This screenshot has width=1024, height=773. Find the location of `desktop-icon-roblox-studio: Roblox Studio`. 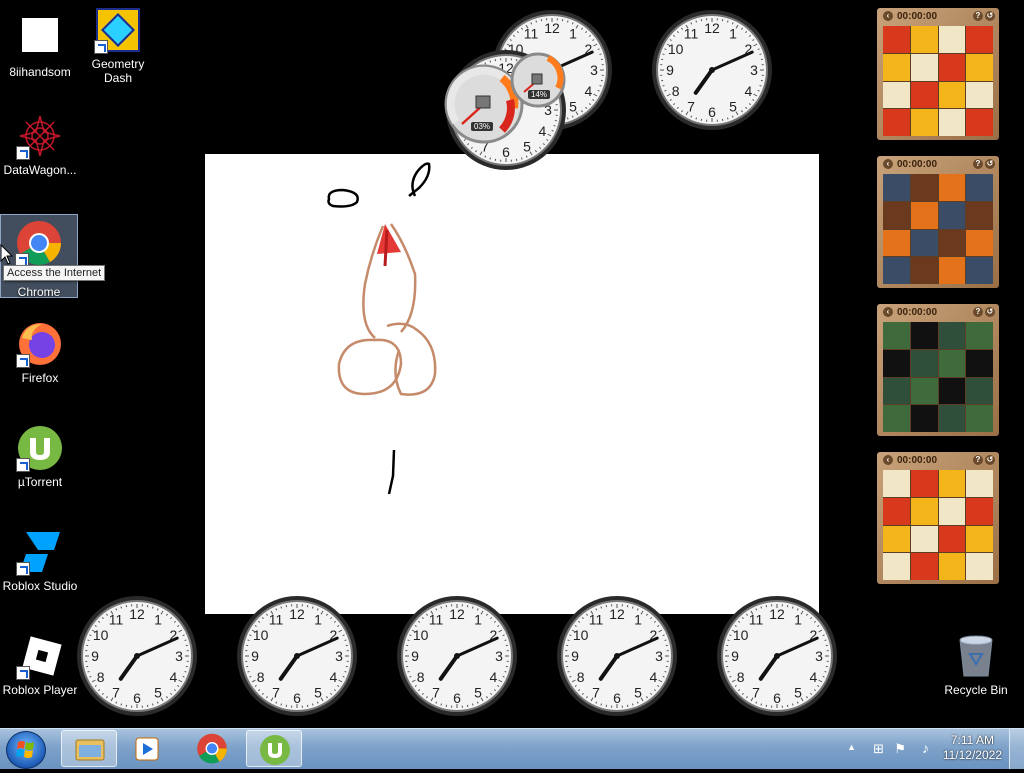

desktop-icon-roblox-studio: Roblox Studio is located at coordinates (40, 560).